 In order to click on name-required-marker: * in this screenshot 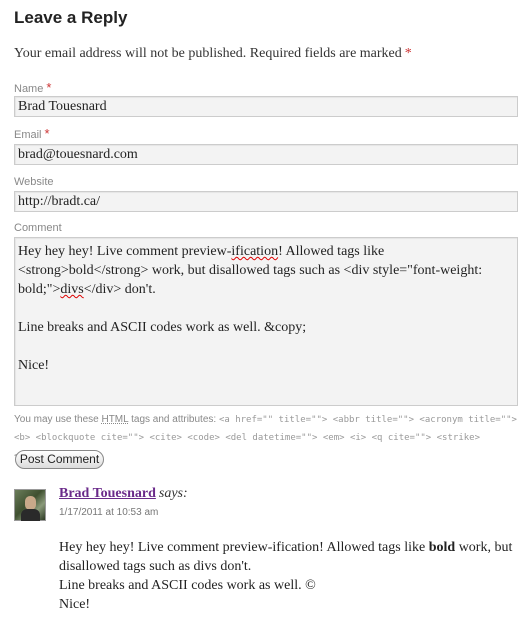, I will do `click(49, 87)`.